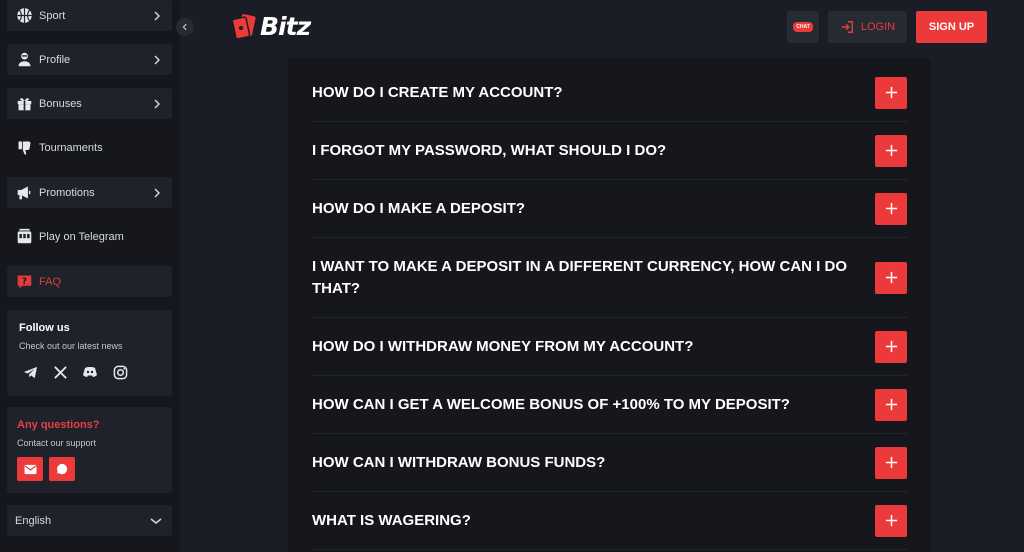 The height and width of the screenshot is (552, 1024). What do you see at coordinates (89, 450) in the screenshot?
I see `support-card: Any questions? Contact our support` at bounding box center [89, 450].